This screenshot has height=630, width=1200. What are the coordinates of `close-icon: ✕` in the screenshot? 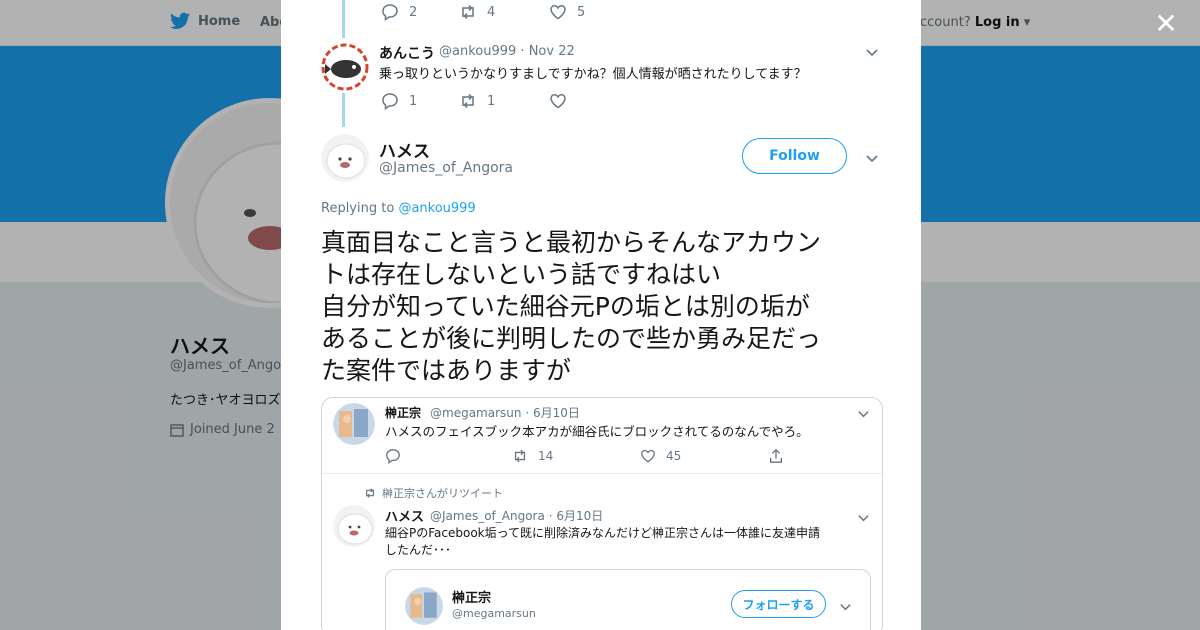 It's located at (1166, 24).